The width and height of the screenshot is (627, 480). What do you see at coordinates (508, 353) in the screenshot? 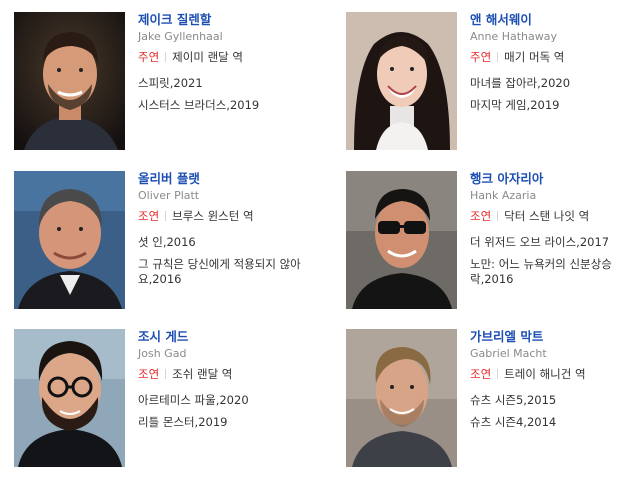
I see `actor-name-english: Gabriel Macht` at bounding box center [508, 353].